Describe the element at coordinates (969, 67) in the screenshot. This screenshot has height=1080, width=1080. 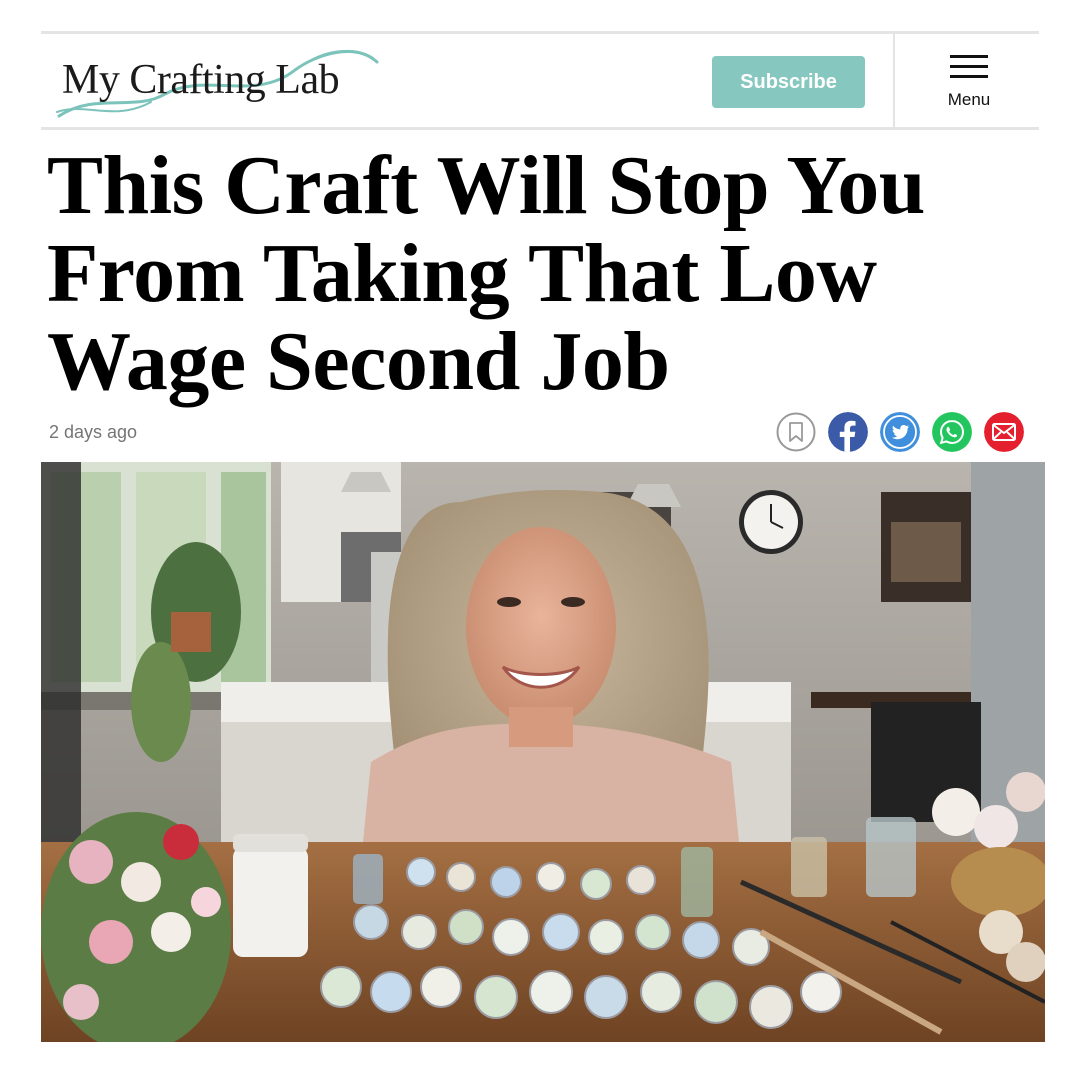
I see `hamburger-icon` at that location.